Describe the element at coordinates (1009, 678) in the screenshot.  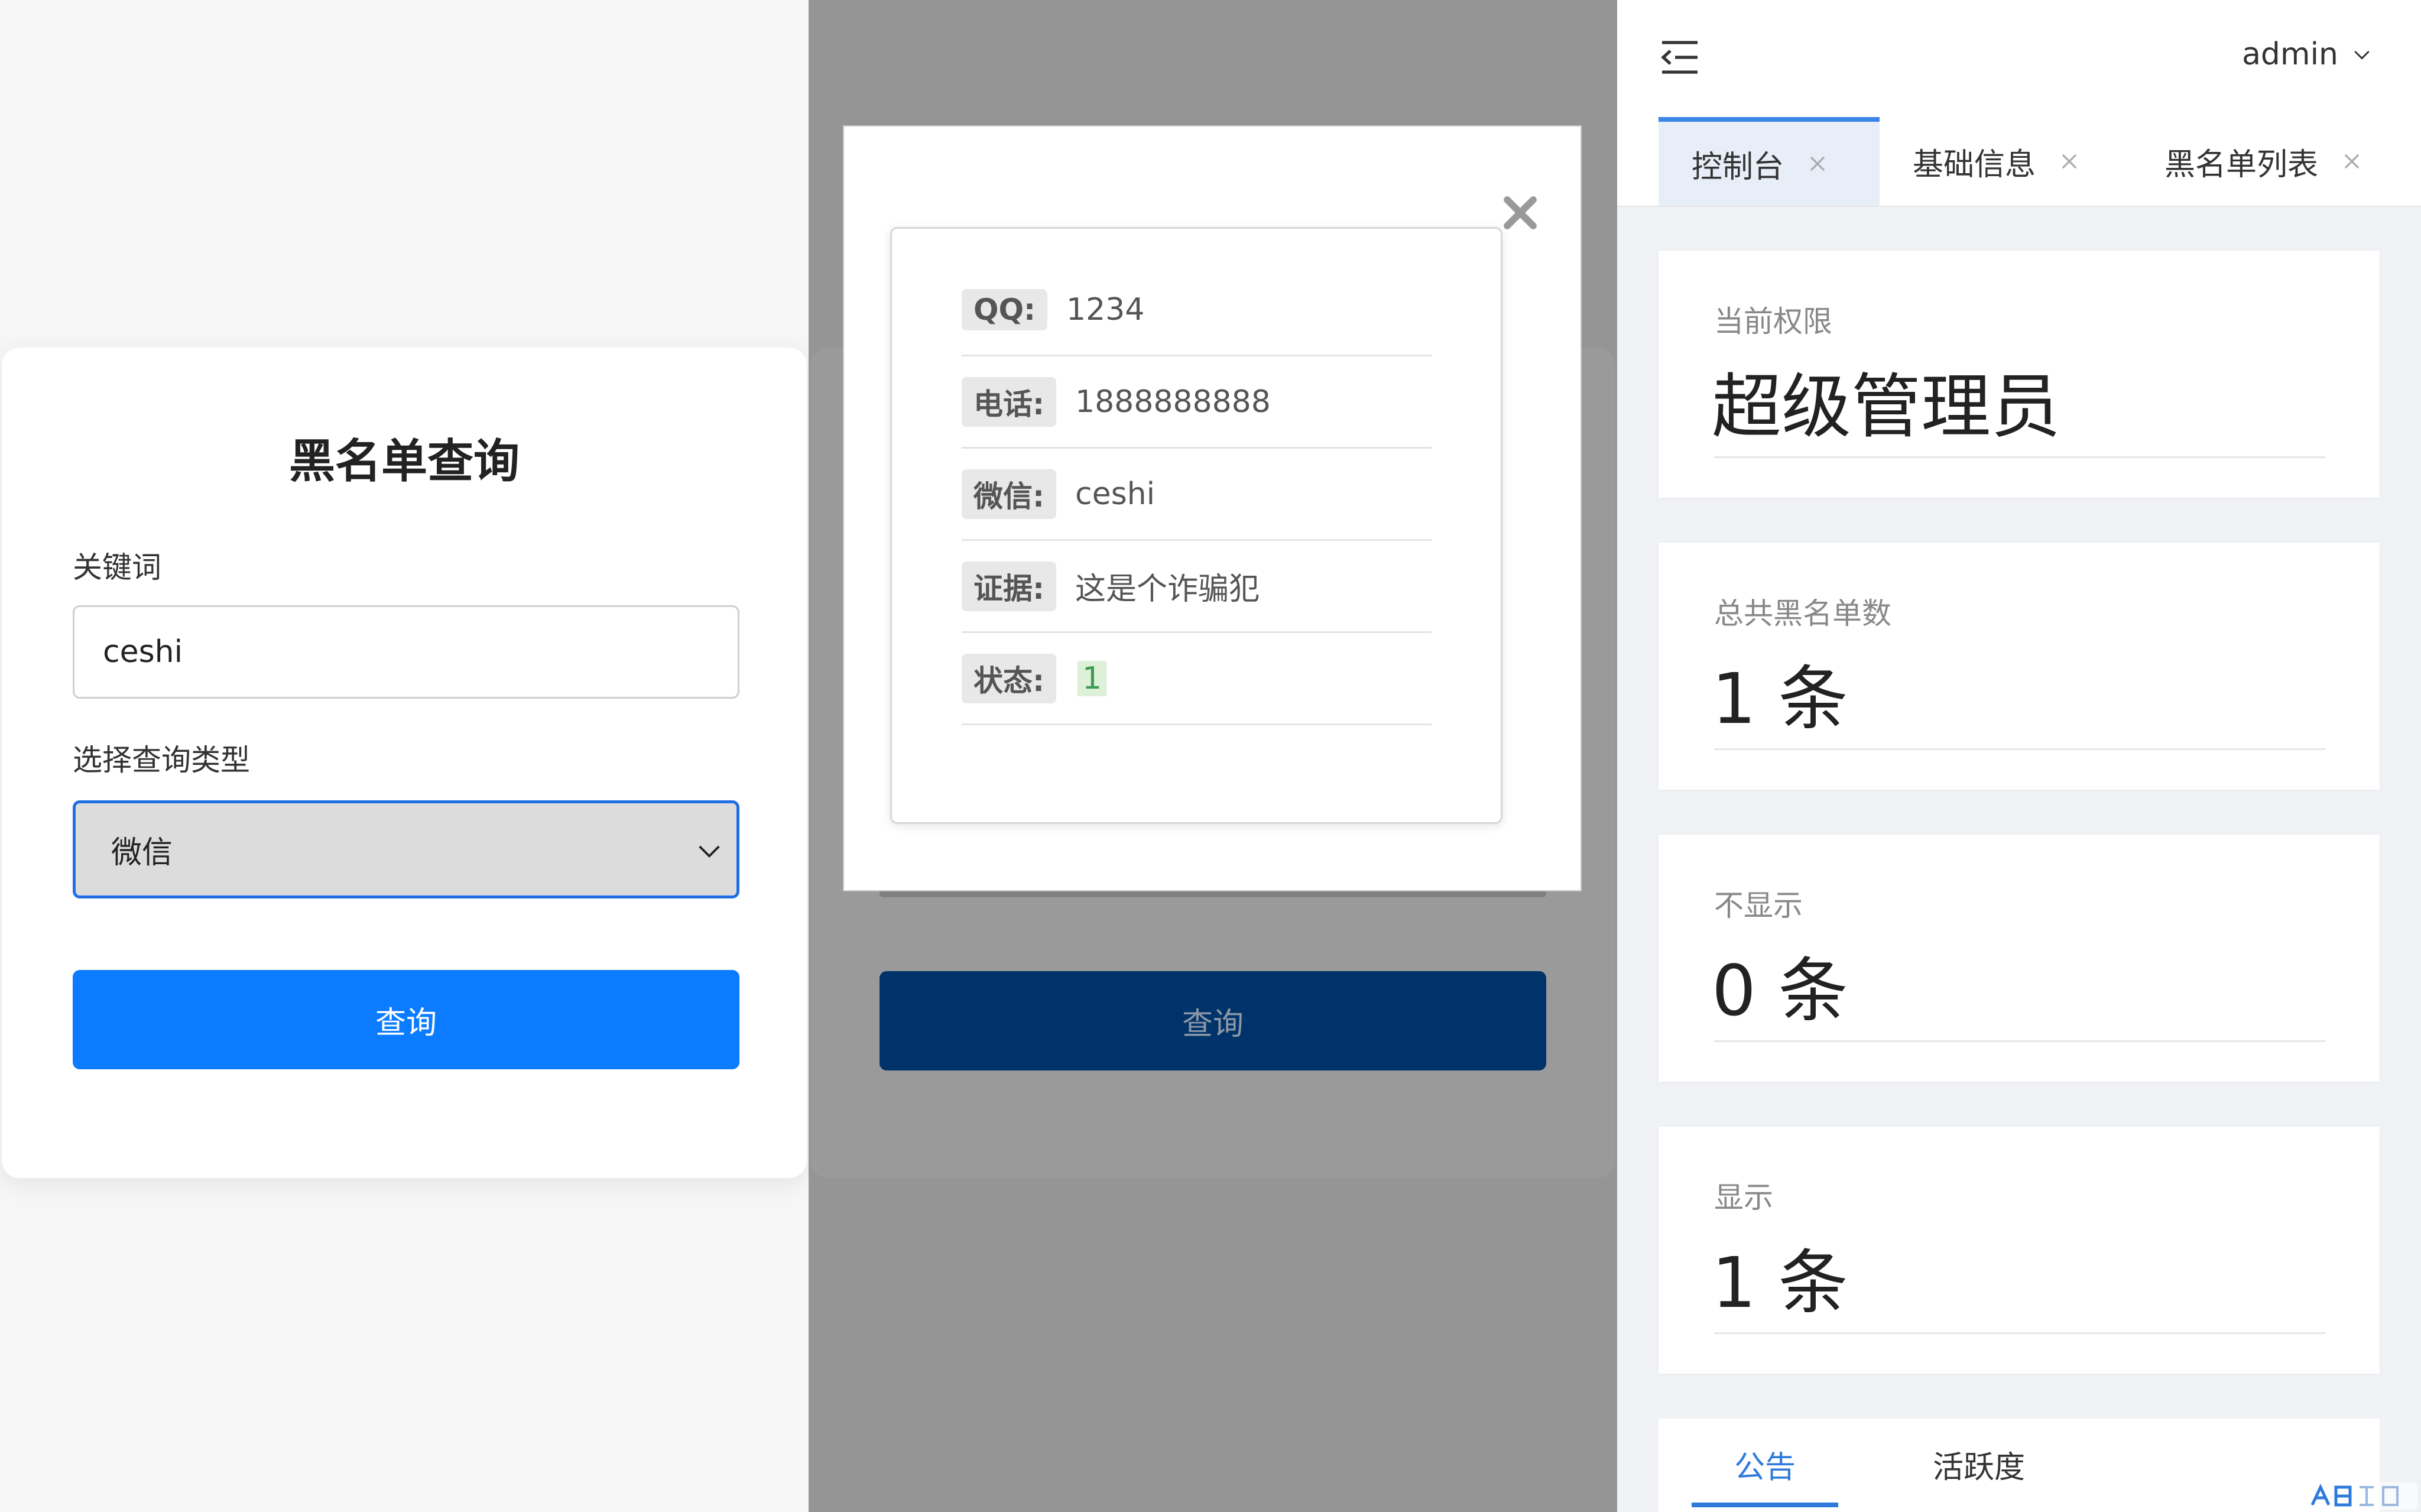
I see `info-key: 状态:` at that location.